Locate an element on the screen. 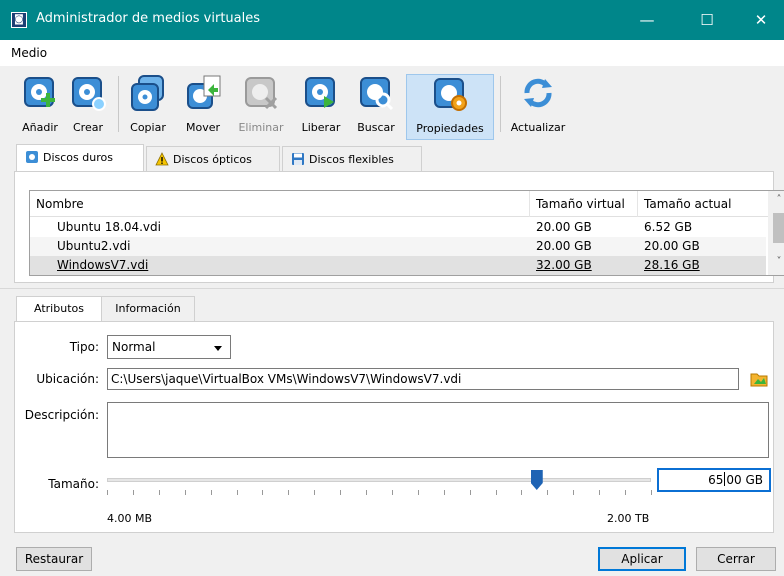  chevron-down-icon is located at coordinates (218, 348).